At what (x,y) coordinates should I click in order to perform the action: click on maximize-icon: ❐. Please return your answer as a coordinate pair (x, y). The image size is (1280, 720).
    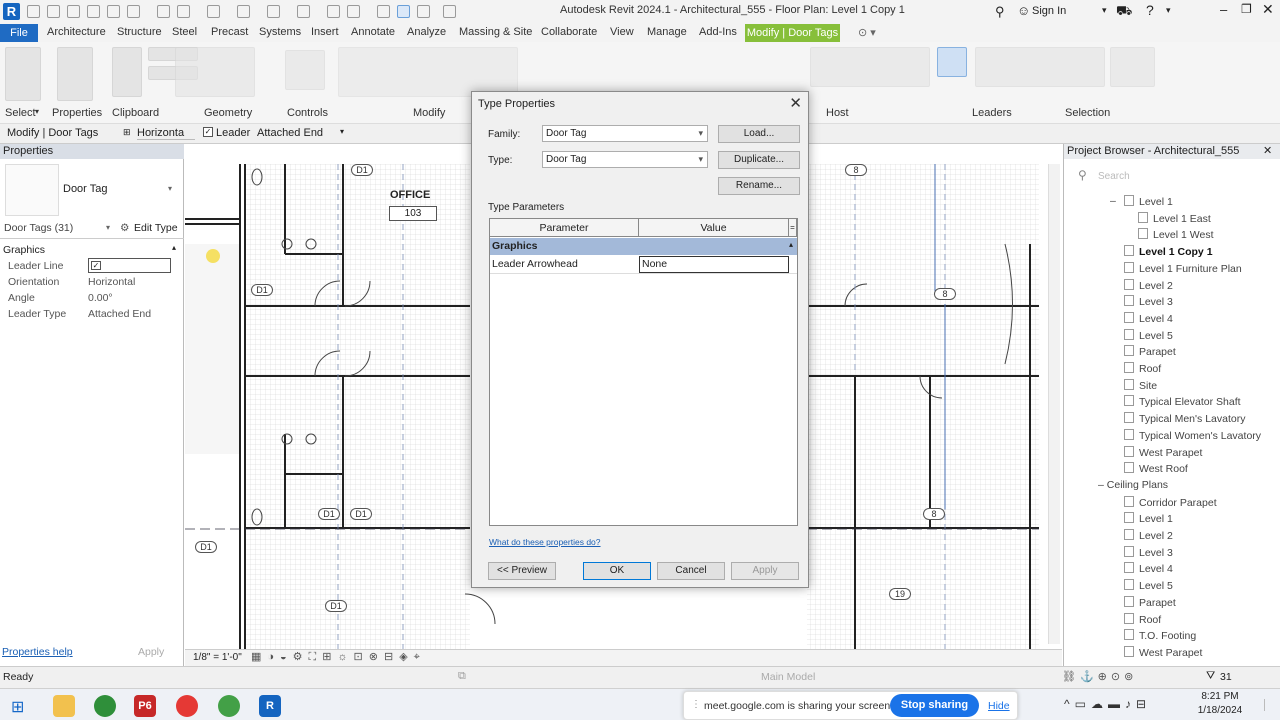
    Looking at the image, I should click on (1246, 9).